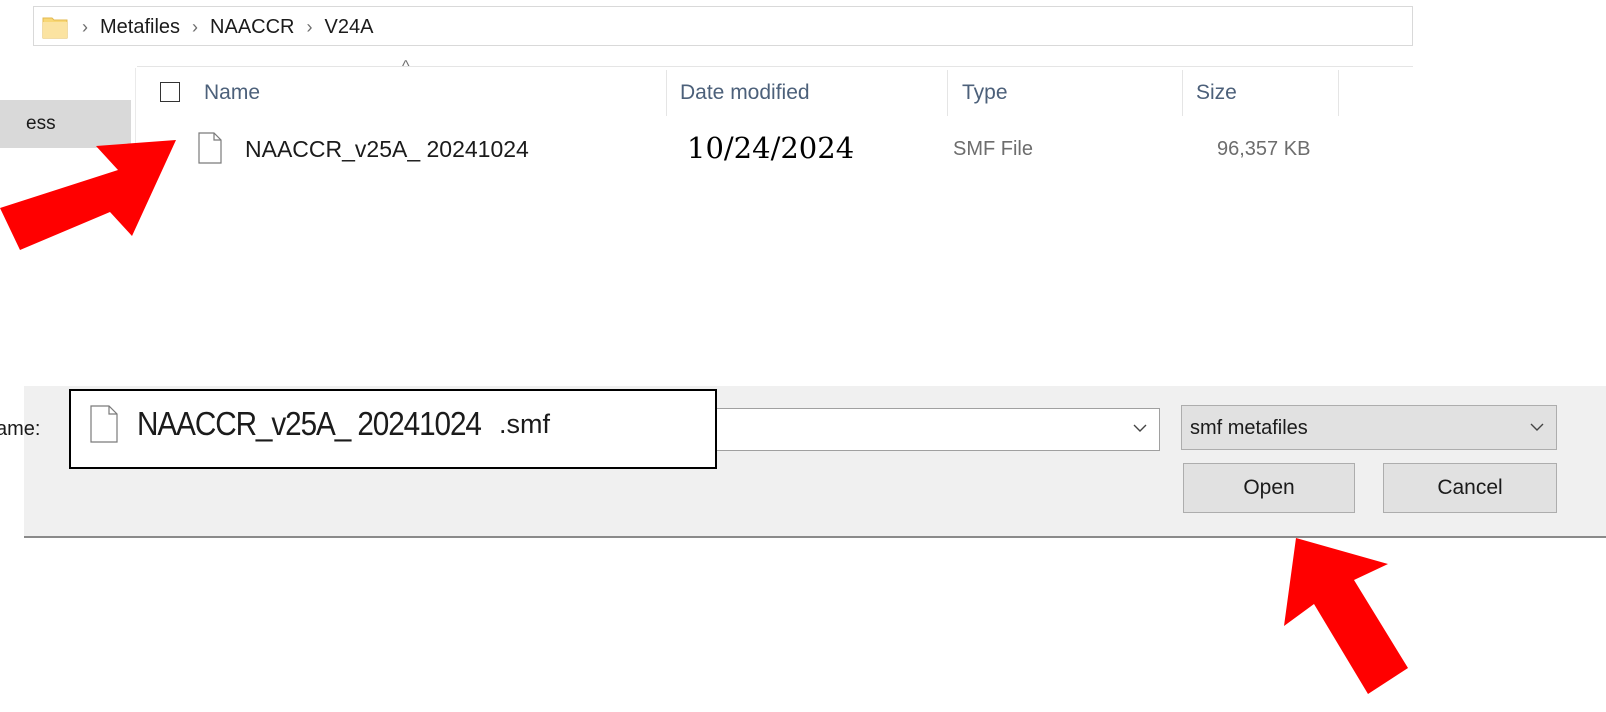  I want to click on file-date-modified: 10/24/2024, so click(771, 148).